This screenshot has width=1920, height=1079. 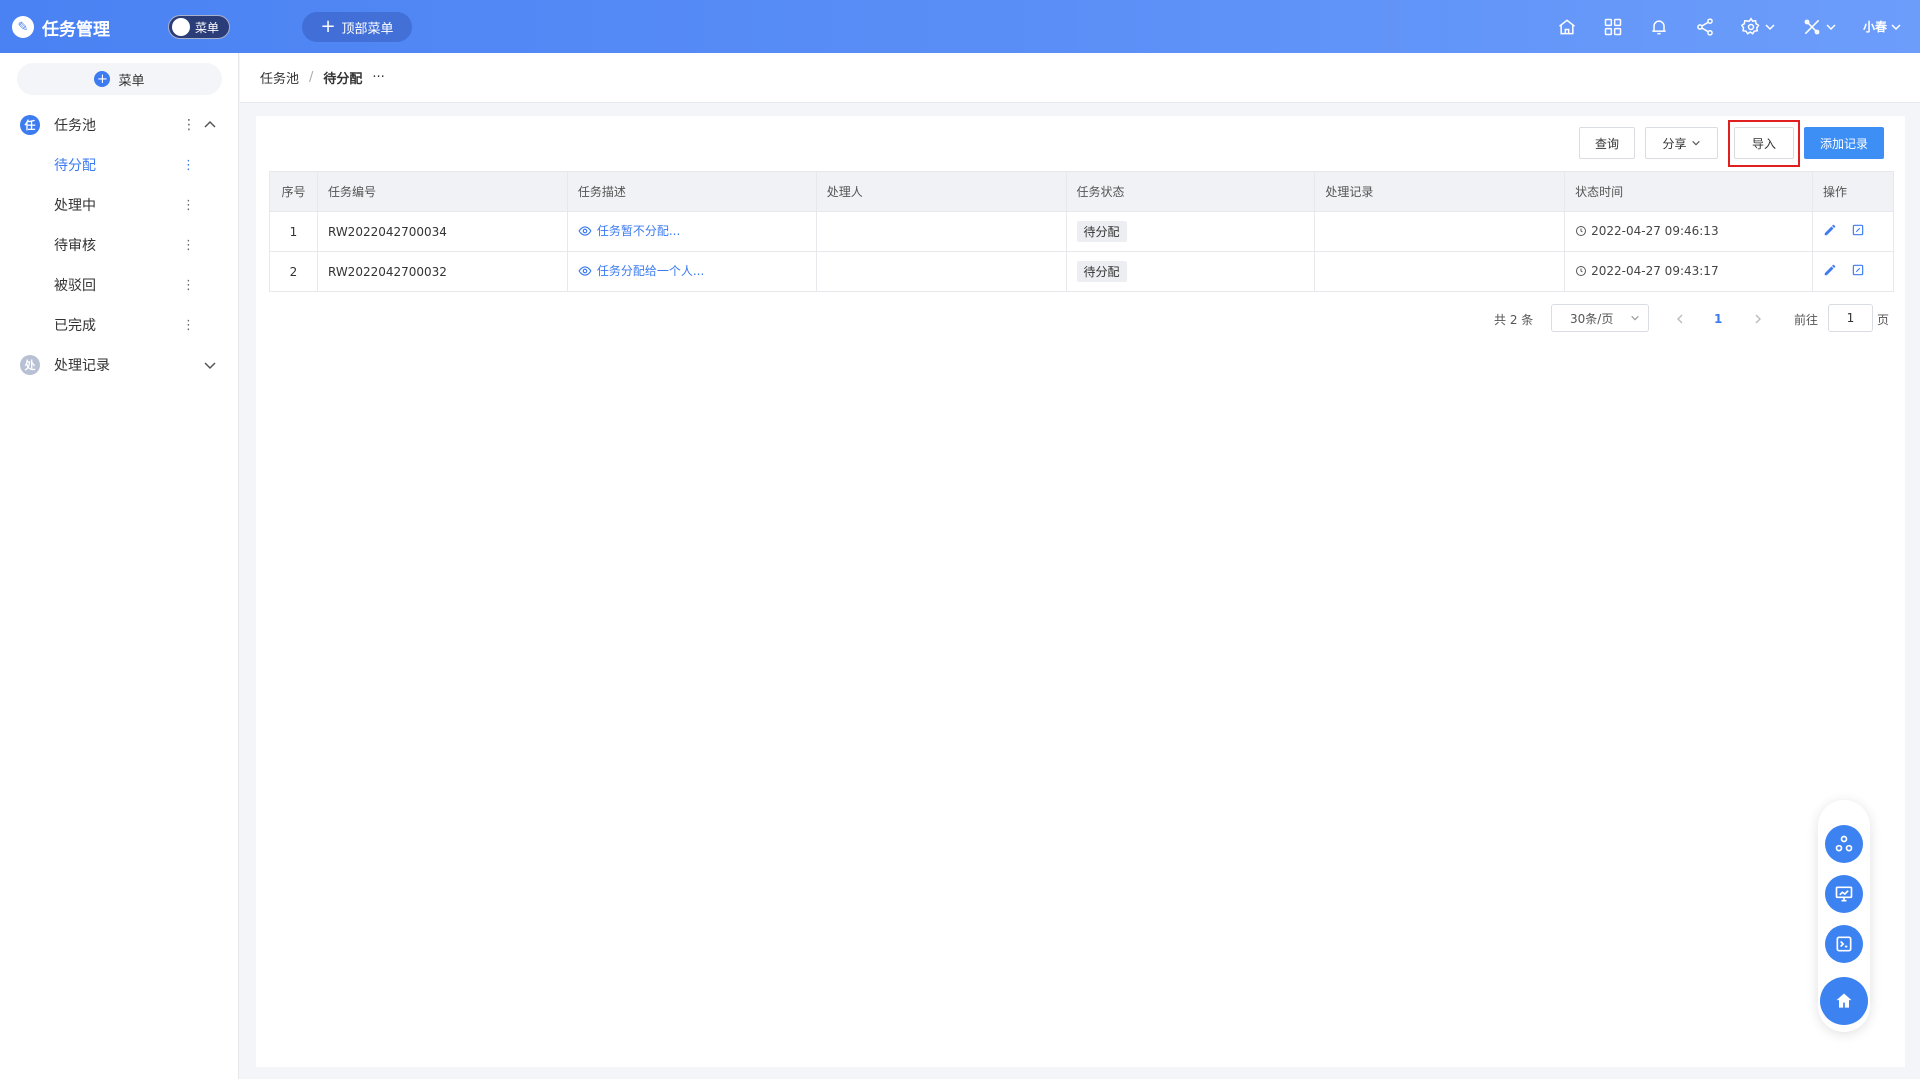 What do you see at coordinates (442, 231) in the screenshot?
I see `task-code: RW2022042700034` at bounding box center [442, 231].